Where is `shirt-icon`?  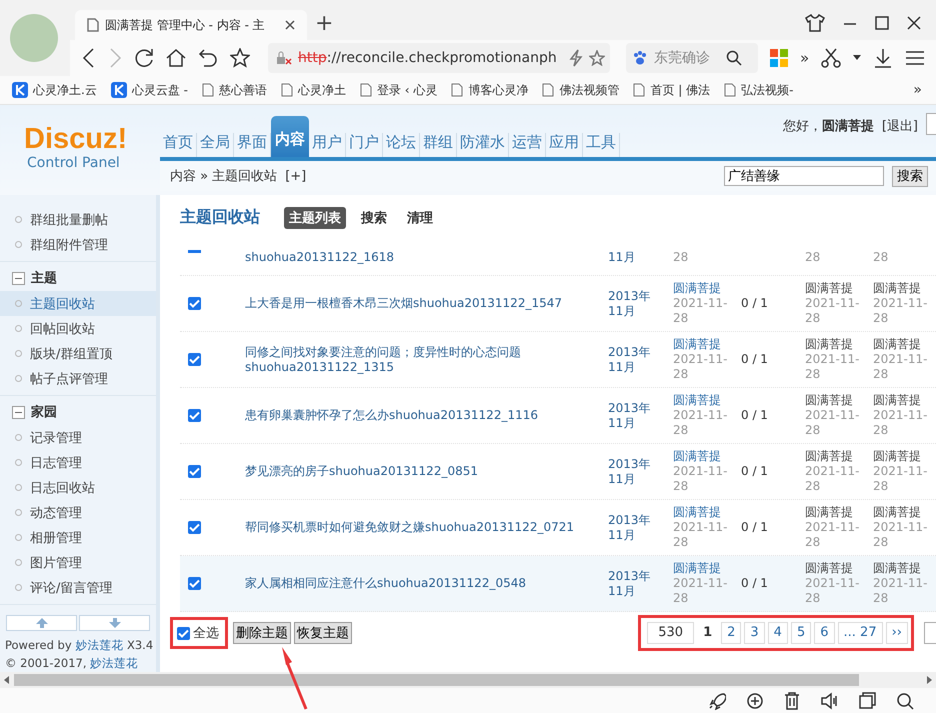
shirt-icon is located at coordinates (815, 23).